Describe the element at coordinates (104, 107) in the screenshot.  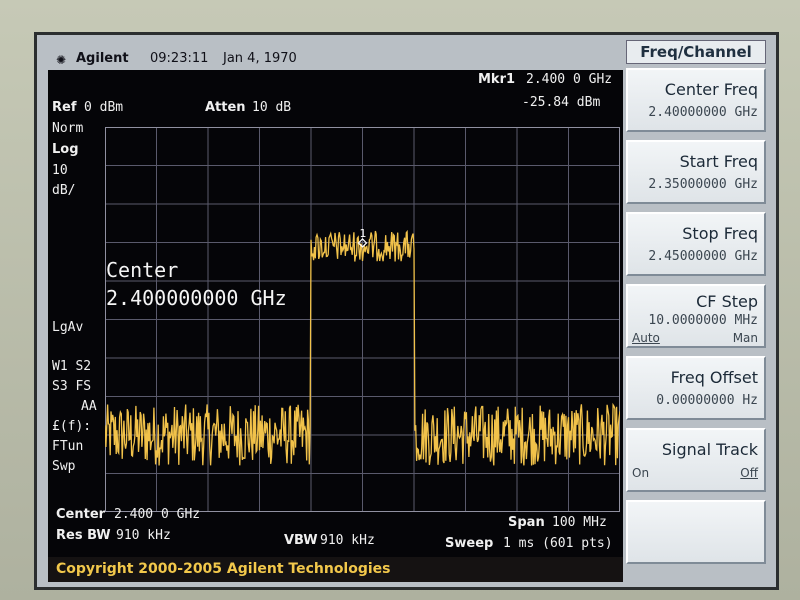
I see `ref-value: 0 dBm` at that location.